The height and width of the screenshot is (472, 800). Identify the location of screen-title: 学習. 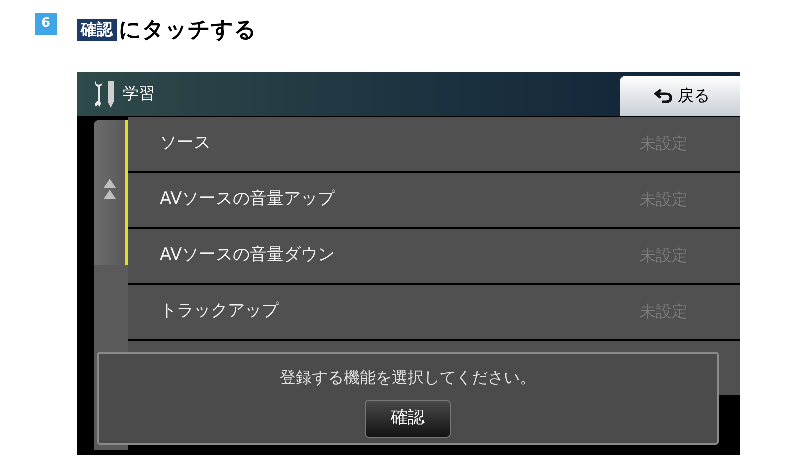
(139, 94).